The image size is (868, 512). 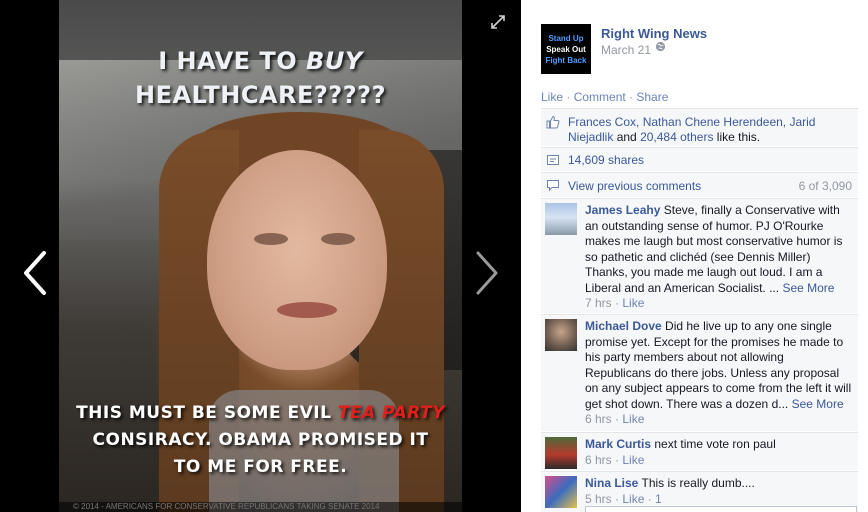 I want to click on post-date: March 21, so click(x=626, y=50).